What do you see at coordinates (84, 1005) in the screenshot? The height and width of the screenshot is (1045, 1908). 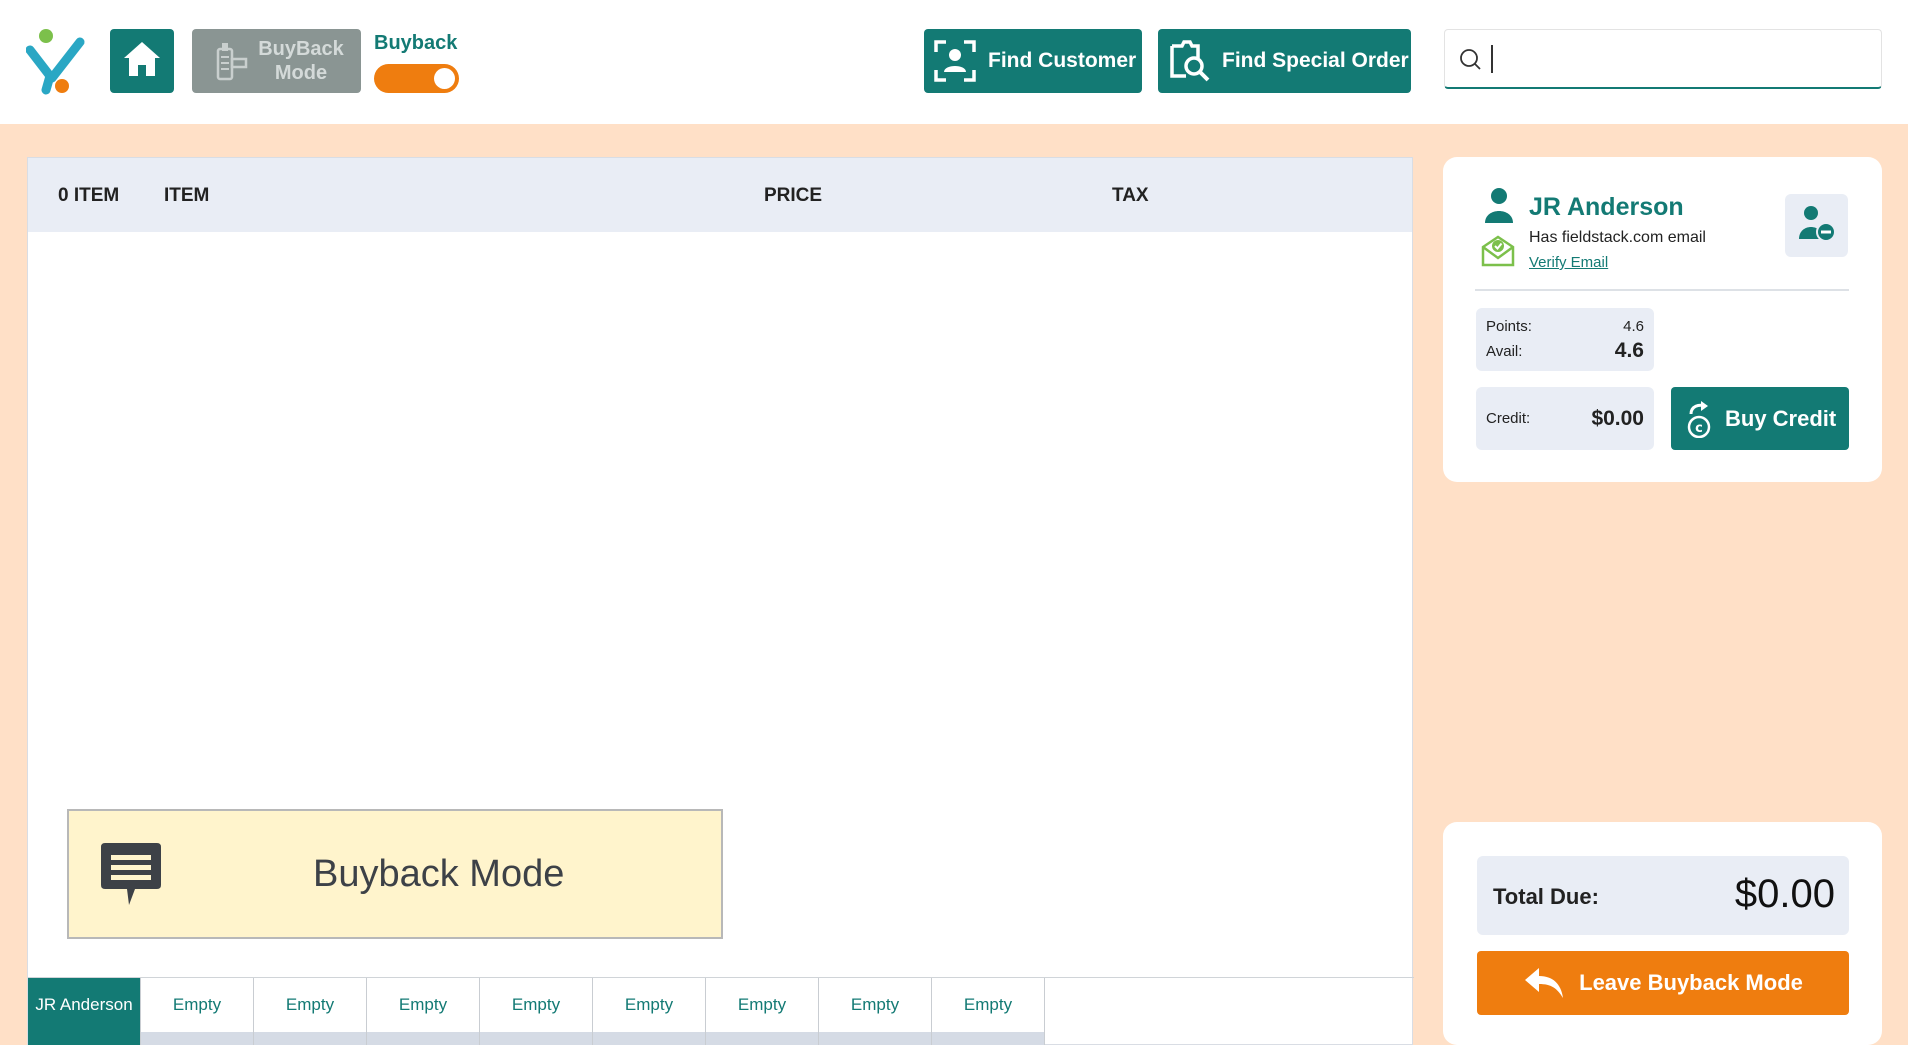 I see `tab-customer-1: JR Anderson` at bounding box center [84, 1005].